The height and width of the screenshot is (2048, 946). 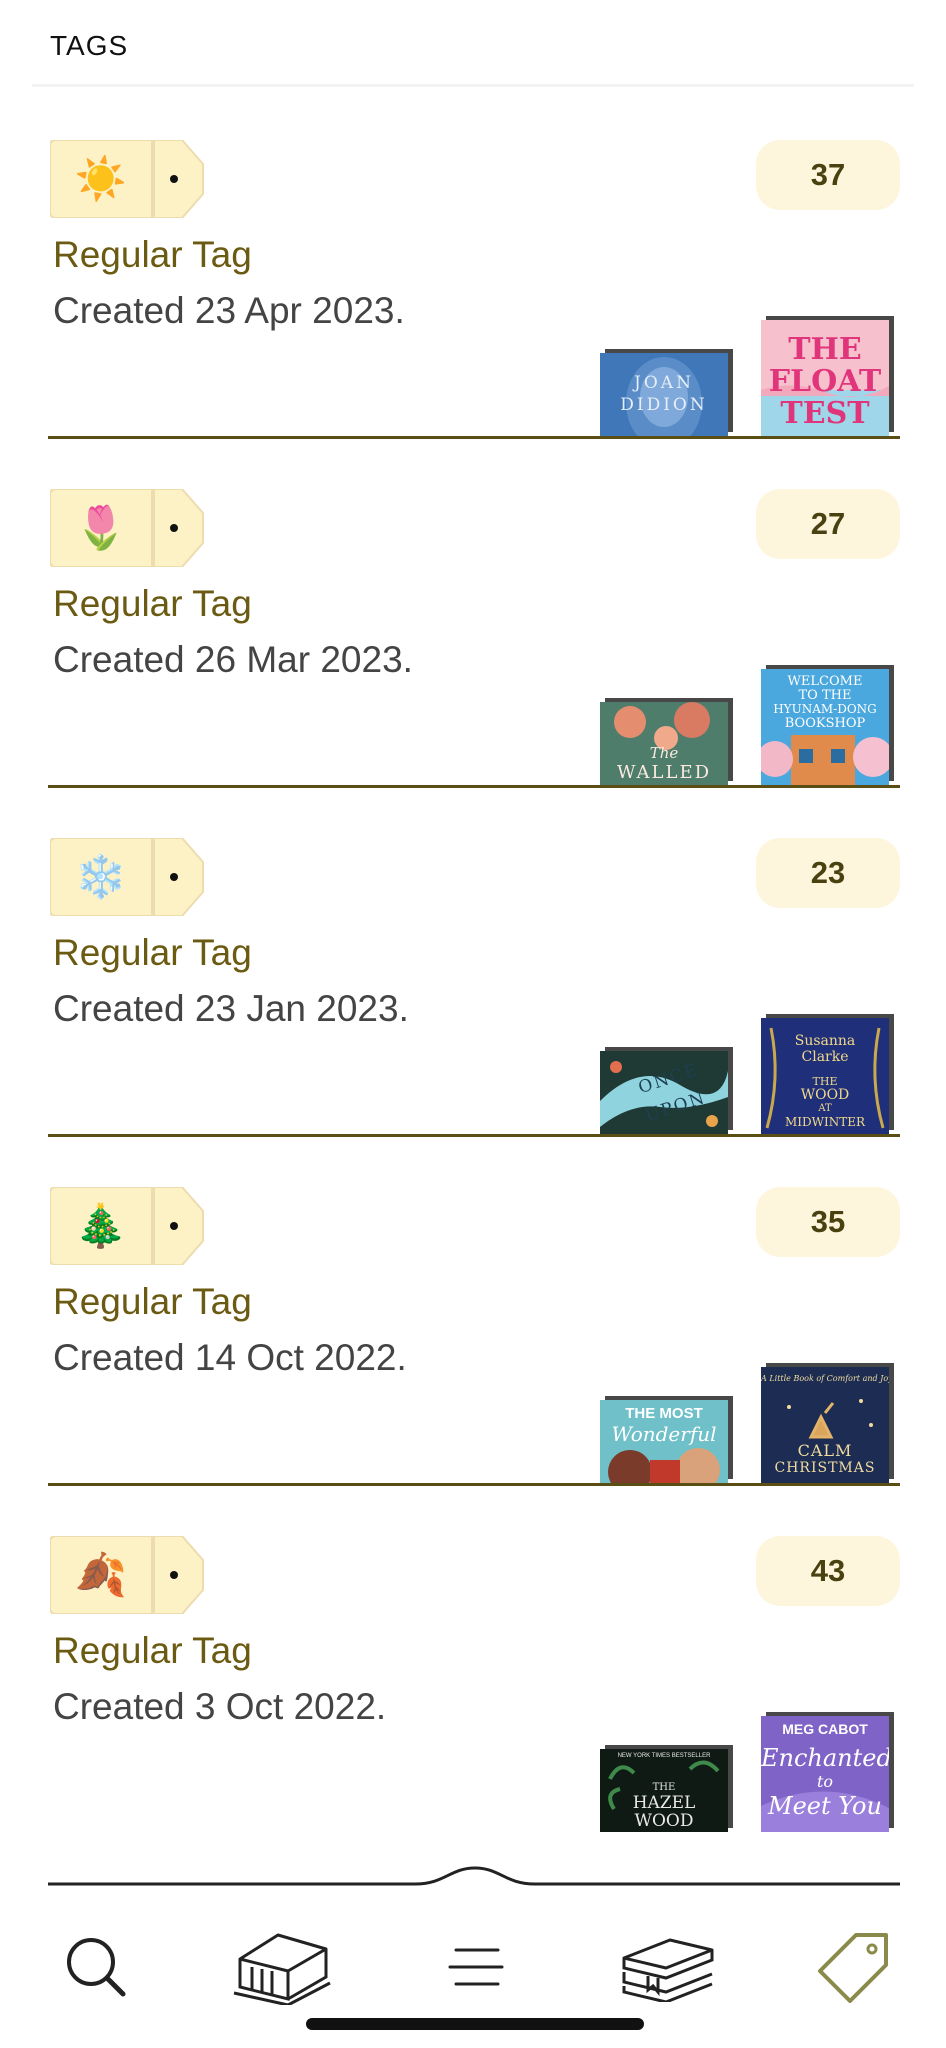 What do you see at coordinates (668, 1970) in the screenshot?
I see `books-stack-icon` at bounding box center [668, 1970].